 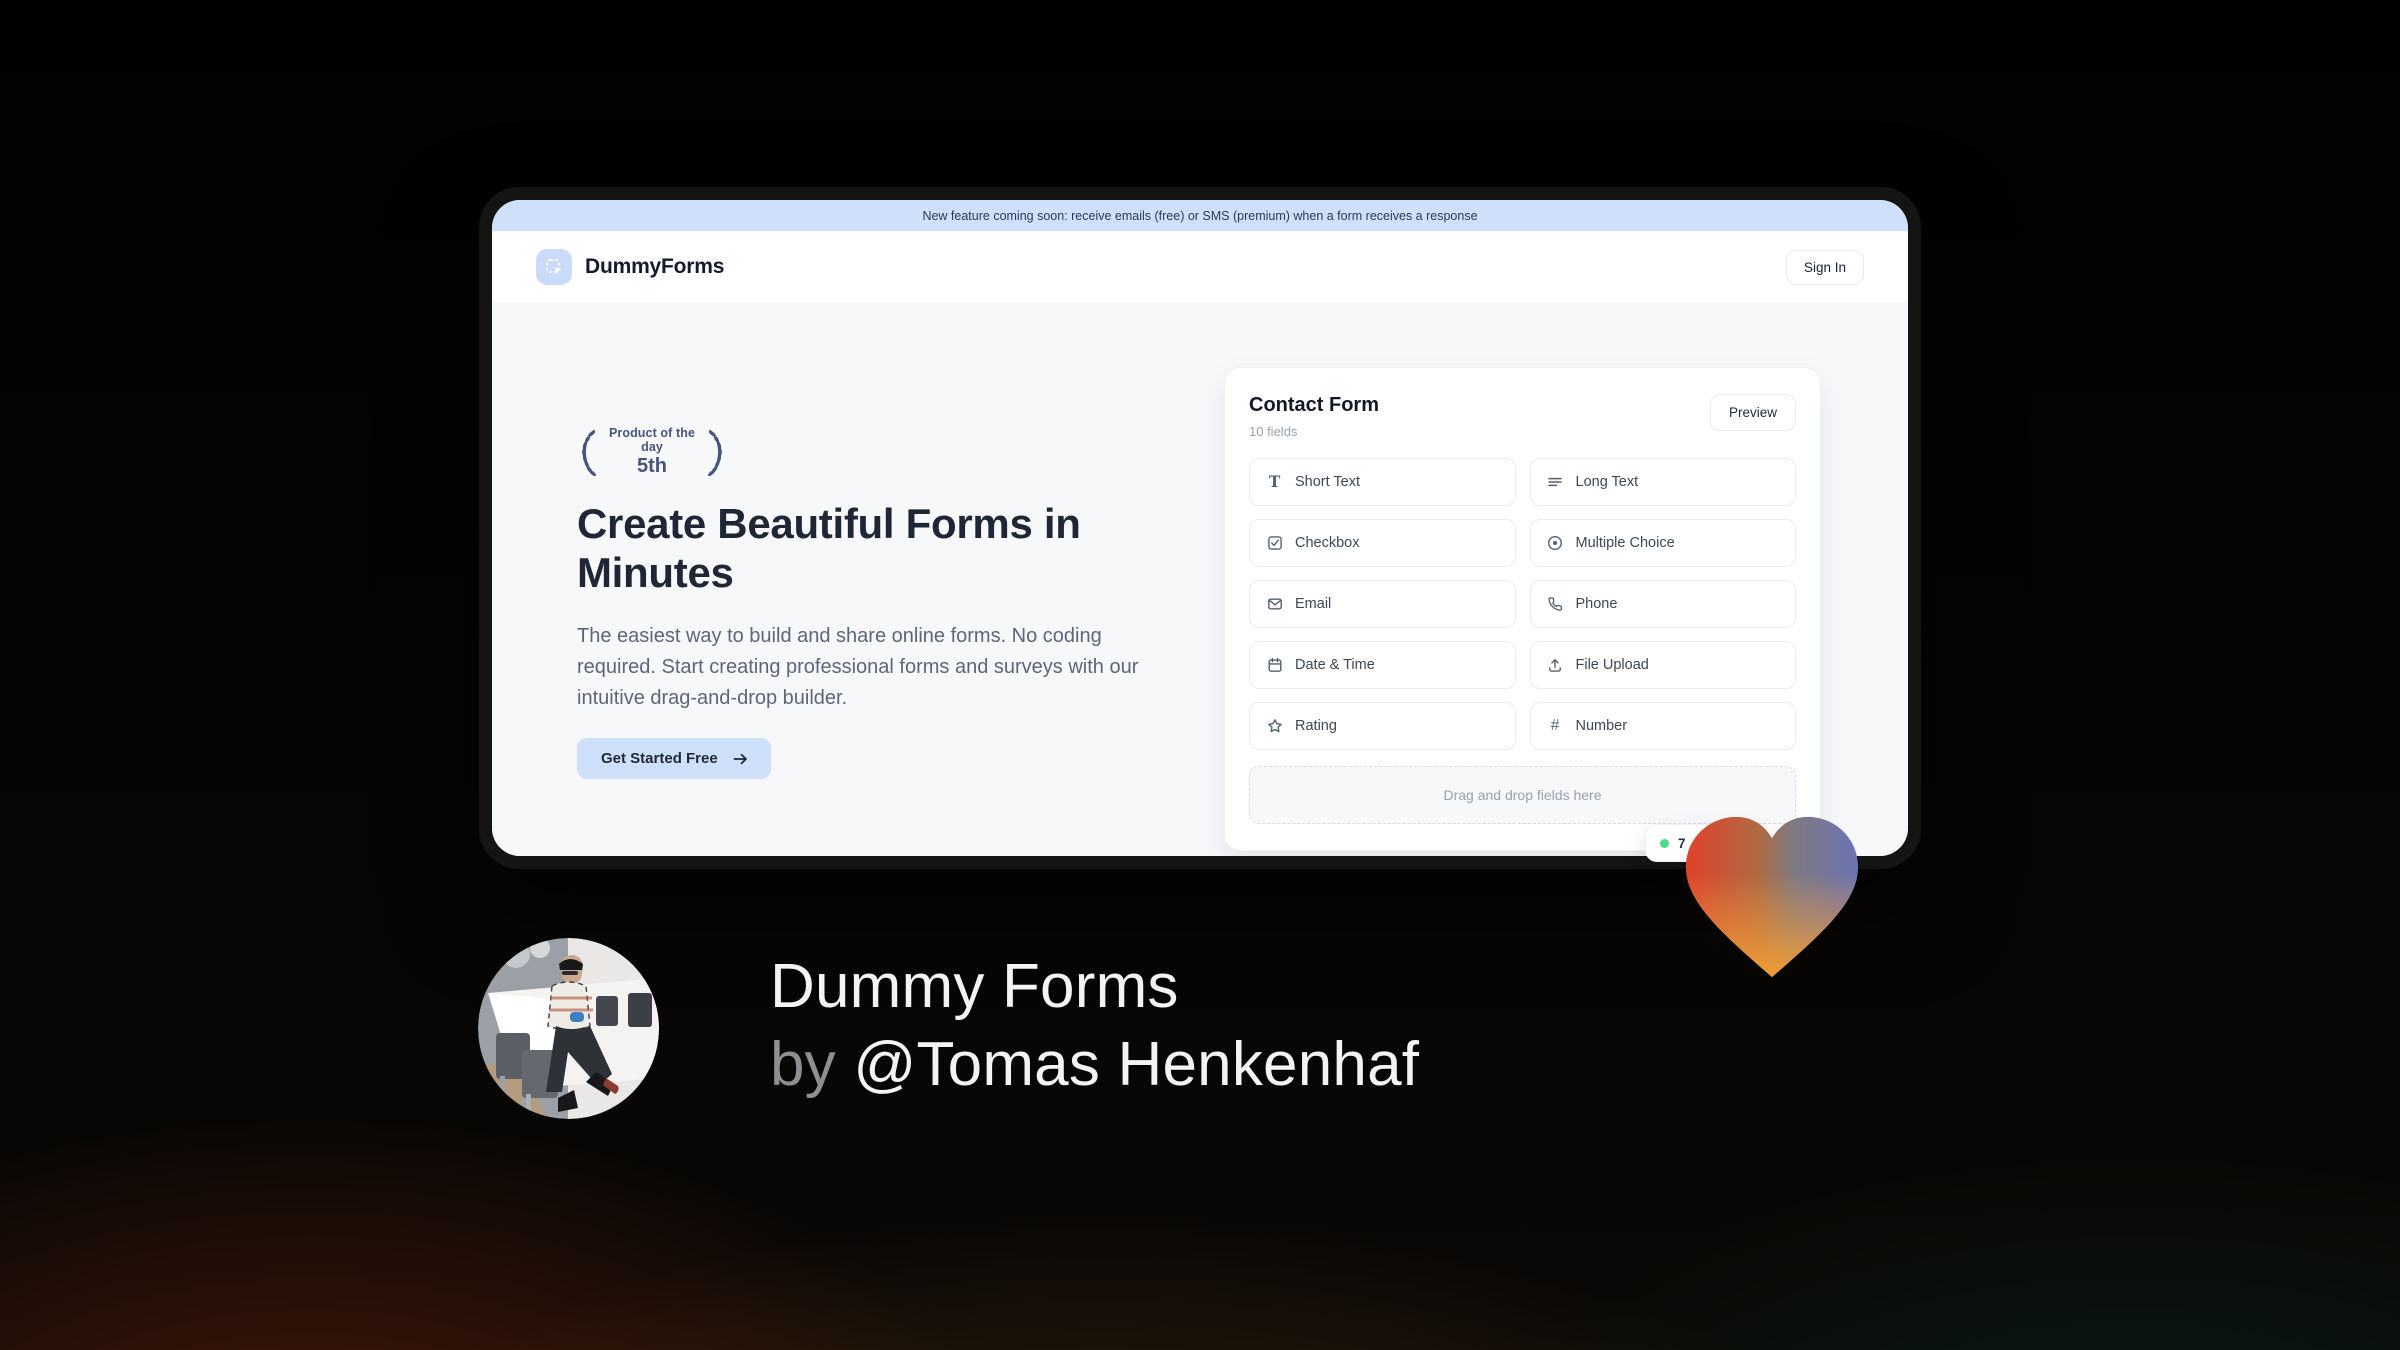 What do you see at coordinates (1662, 665) in the screenshot?
I see `field-tile-file-upload: File Upload` at bounding box center [1662, 665].